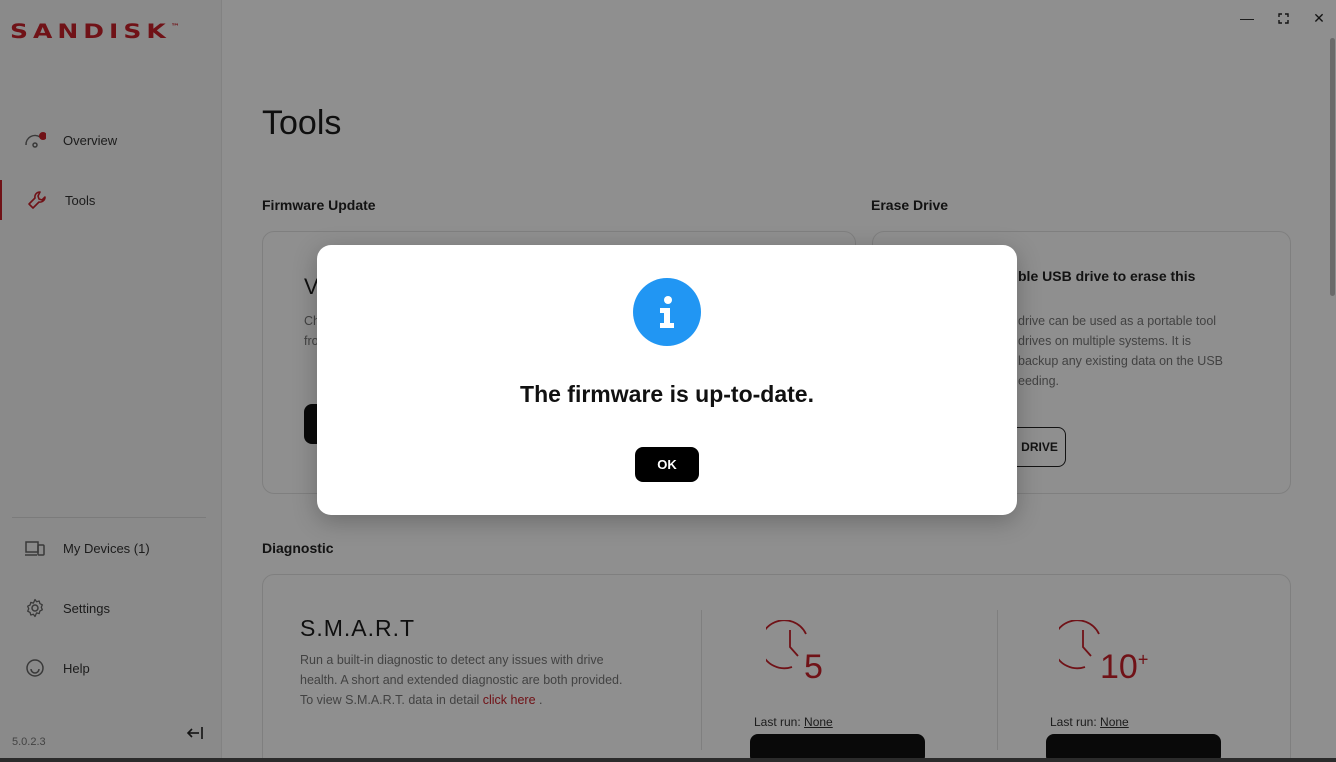 The height and width of the screenshot is (762, 1336). I want to click on dialog-message: The firmware is up-to-date., so click(667, 394).